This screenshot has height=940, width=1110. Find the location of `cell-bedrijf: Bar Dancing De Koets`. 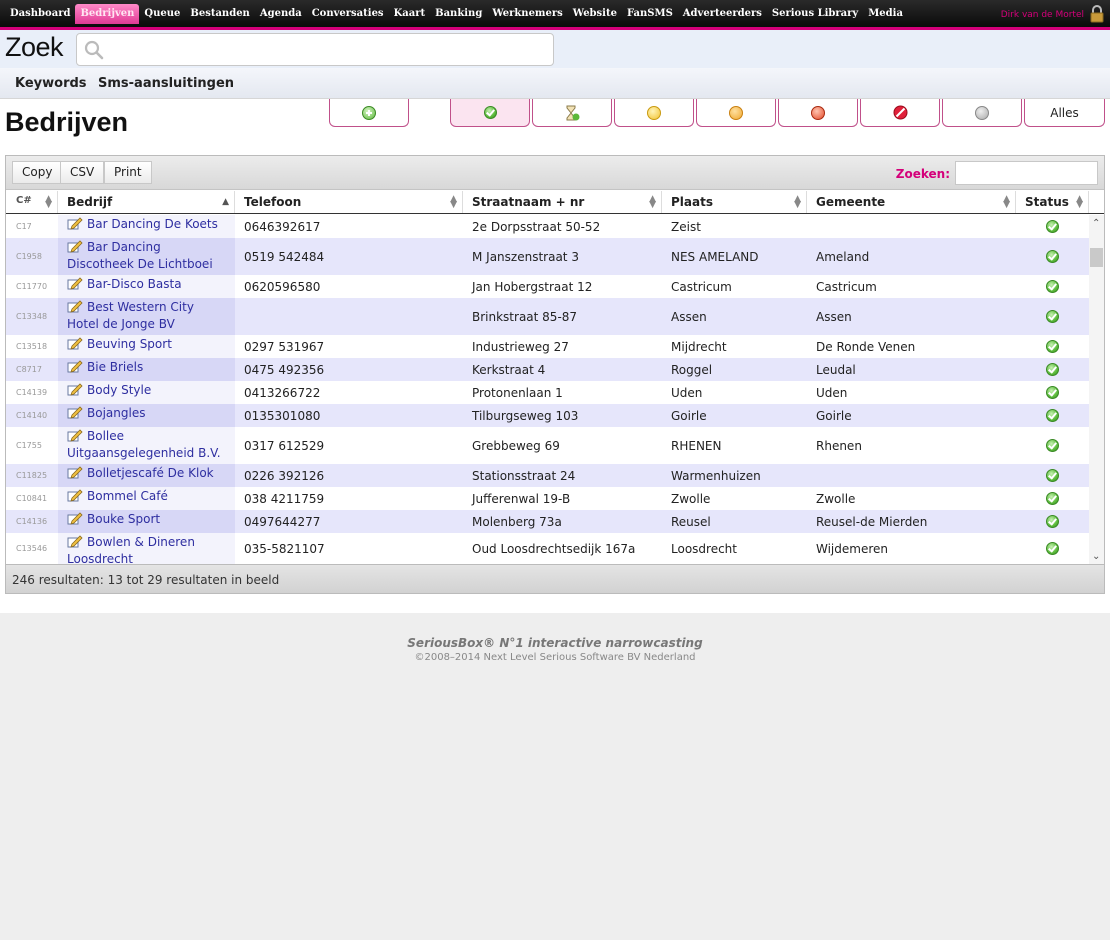

cell-bedrijf: Bar Dancing De Koets is located at coordinates (146, 226).